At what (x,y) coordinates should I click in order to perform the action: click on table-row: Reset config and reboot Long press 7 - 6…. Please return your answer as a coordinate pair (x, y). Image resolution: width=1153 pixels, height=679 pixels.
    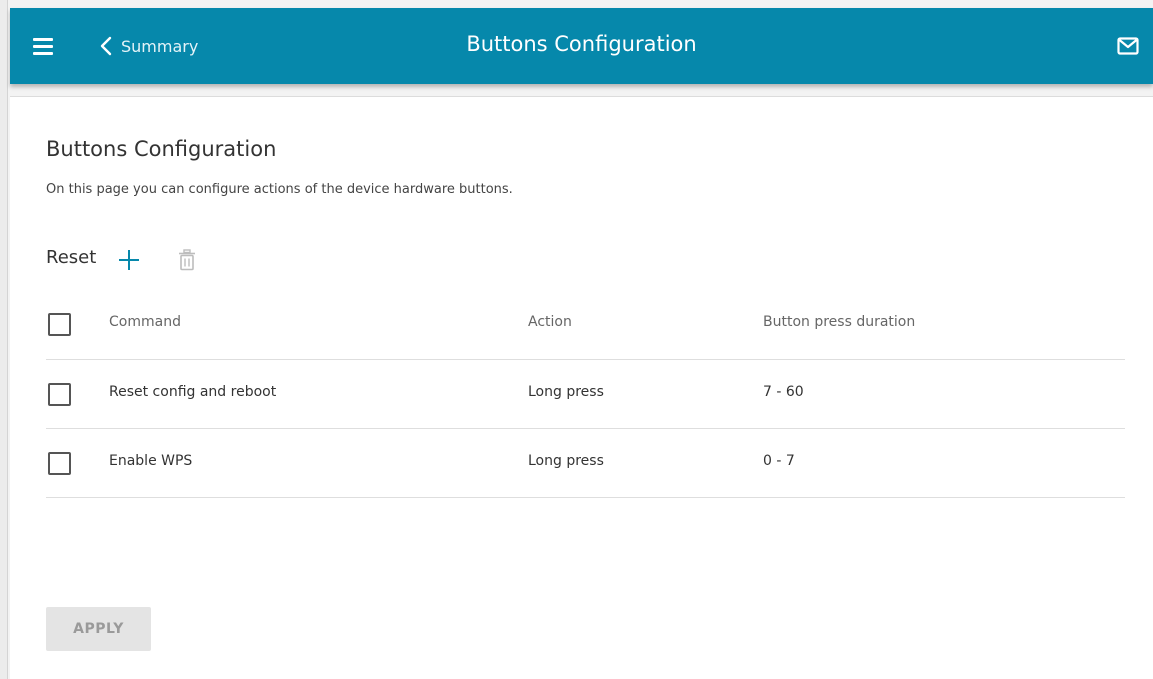
    Looking at the image, I should click on (585, 394).